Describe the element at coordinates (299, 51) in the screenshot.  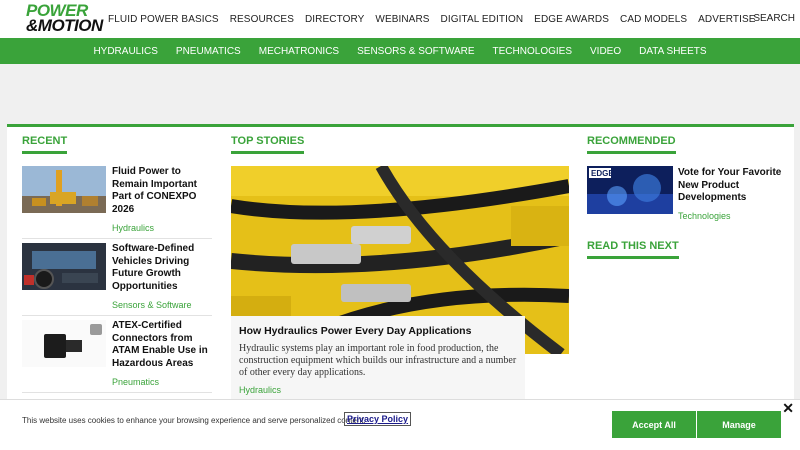
I see `category-mechatronics: MECHATRONICS` at that location.